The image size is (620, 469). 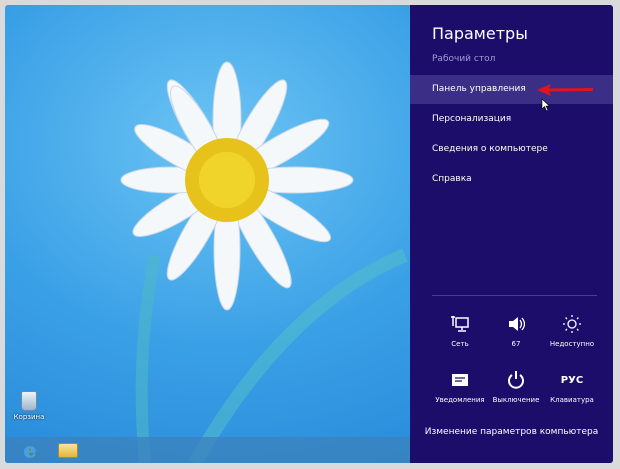 What do you see at coordinates (514, 295) in the screenshot?
I see `divider` at bounding box center [514, 295].